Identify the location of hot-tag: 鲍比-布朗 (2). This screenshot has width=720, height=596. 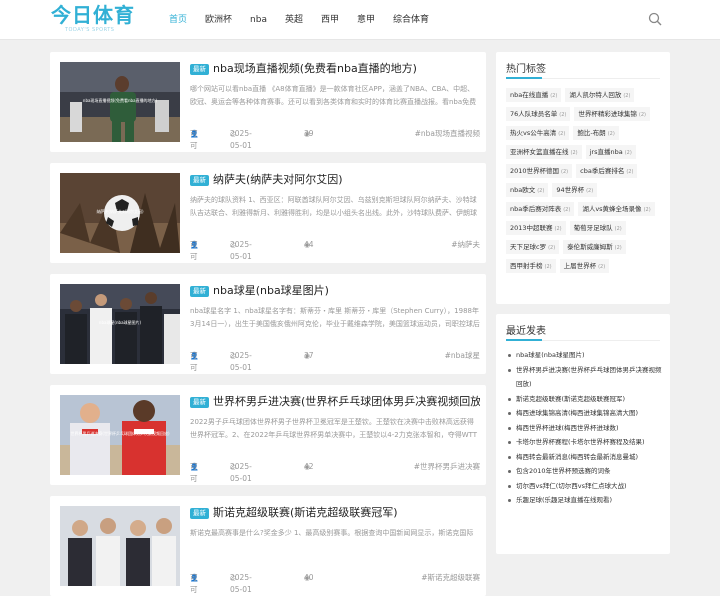
(596, 133).